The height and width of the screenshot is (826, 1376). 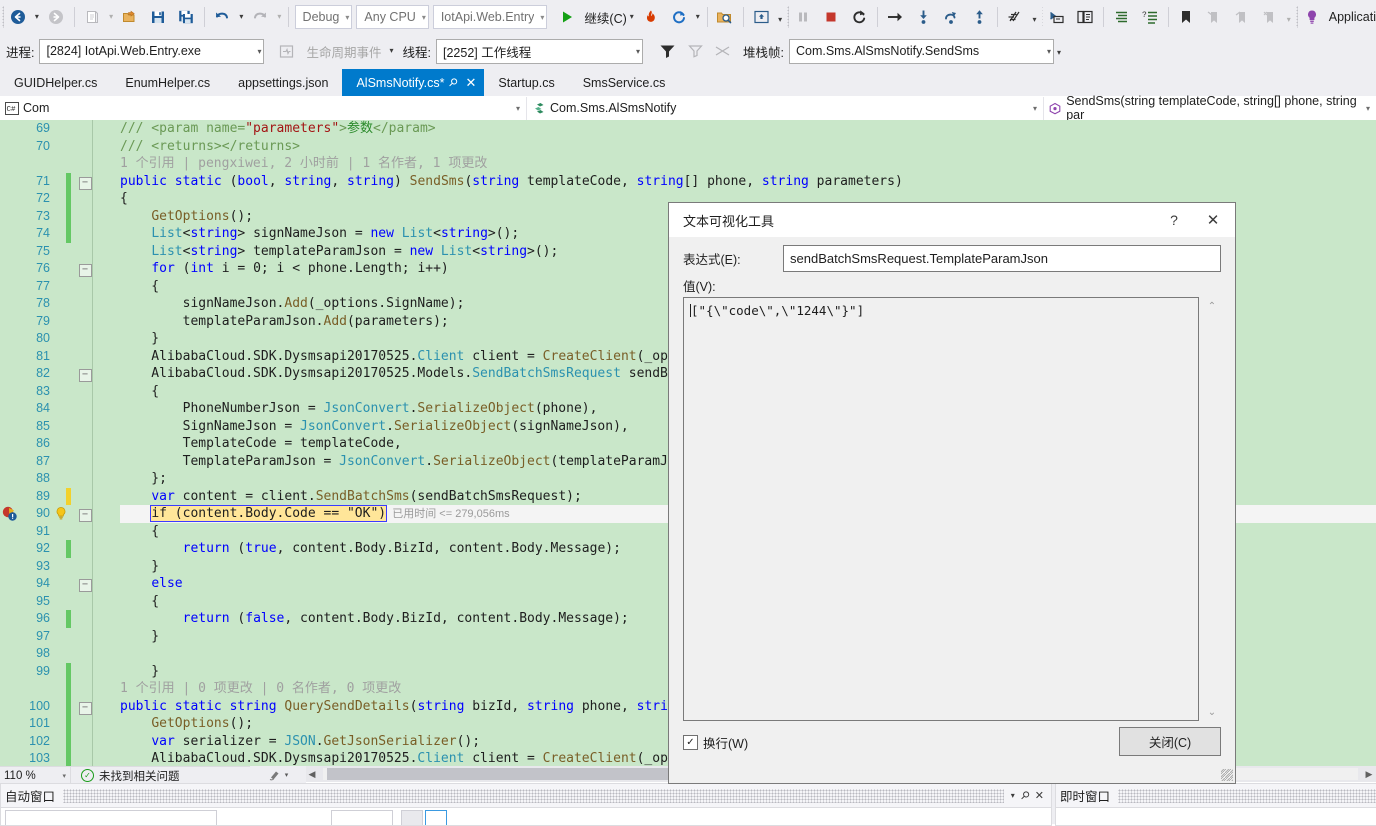 I want to click on step-into-specific-dropdown: ▾, so click(x=780, y=21).